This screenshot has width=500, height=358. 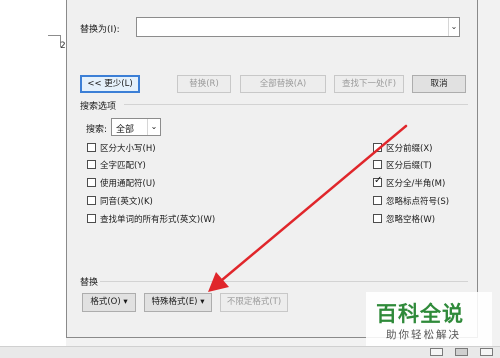 What do you see at coordinates (125, 130) in the screenshot?
I see `search-direction-value: 全部` at bounding box center [125, 130].